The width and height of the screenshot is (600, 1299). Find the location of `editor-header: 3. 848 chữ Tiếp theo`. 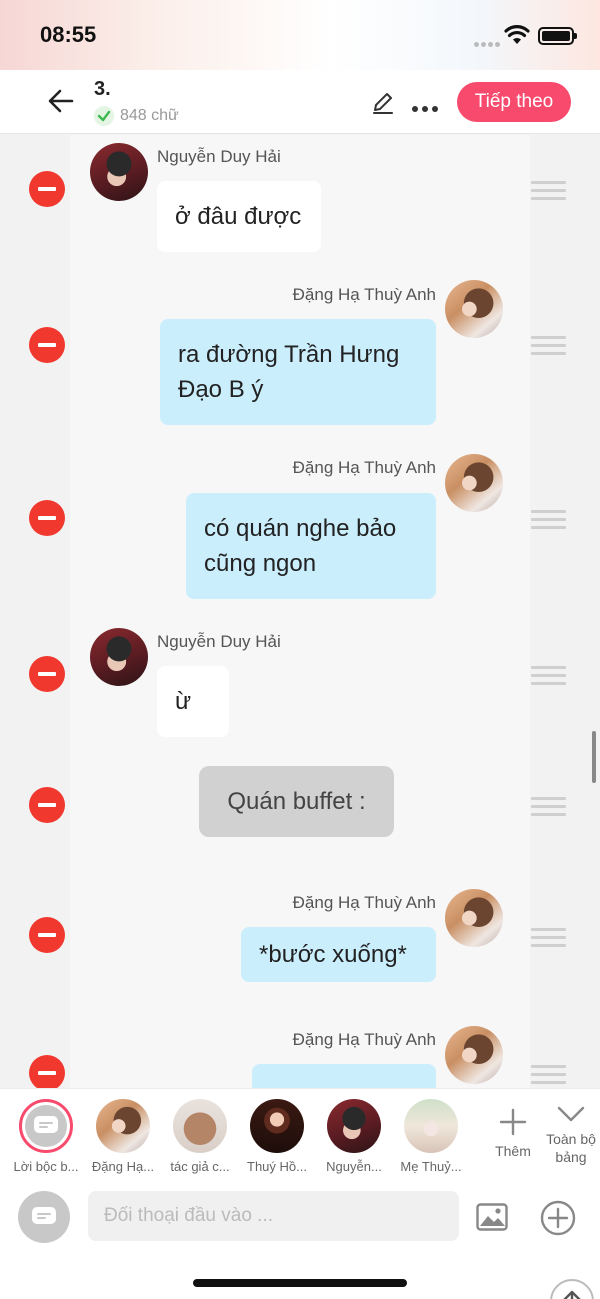

editor-header: 3. 848 chữ Tiếp theo is located at coordinates (300, 102).